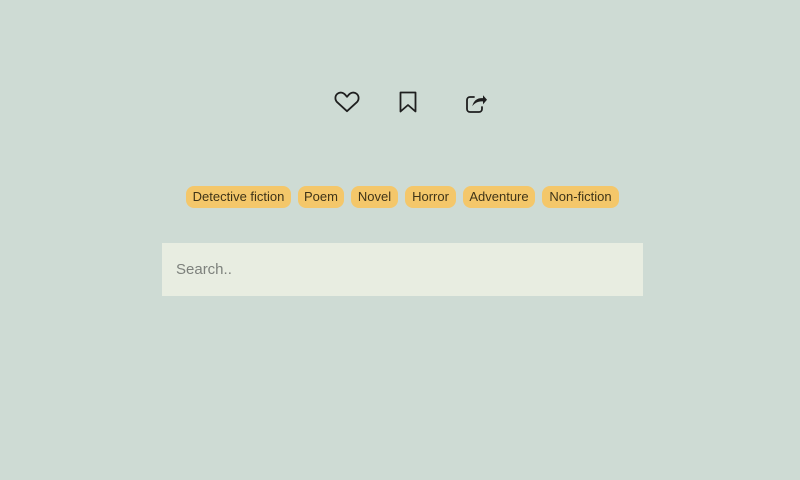 Image resolution: width=800 pixels, height=480 pixels. What do you see at coordinates (430, 197) in the screenshot?
I see `tag-horror: Horror` at bounding box center [430, 197].